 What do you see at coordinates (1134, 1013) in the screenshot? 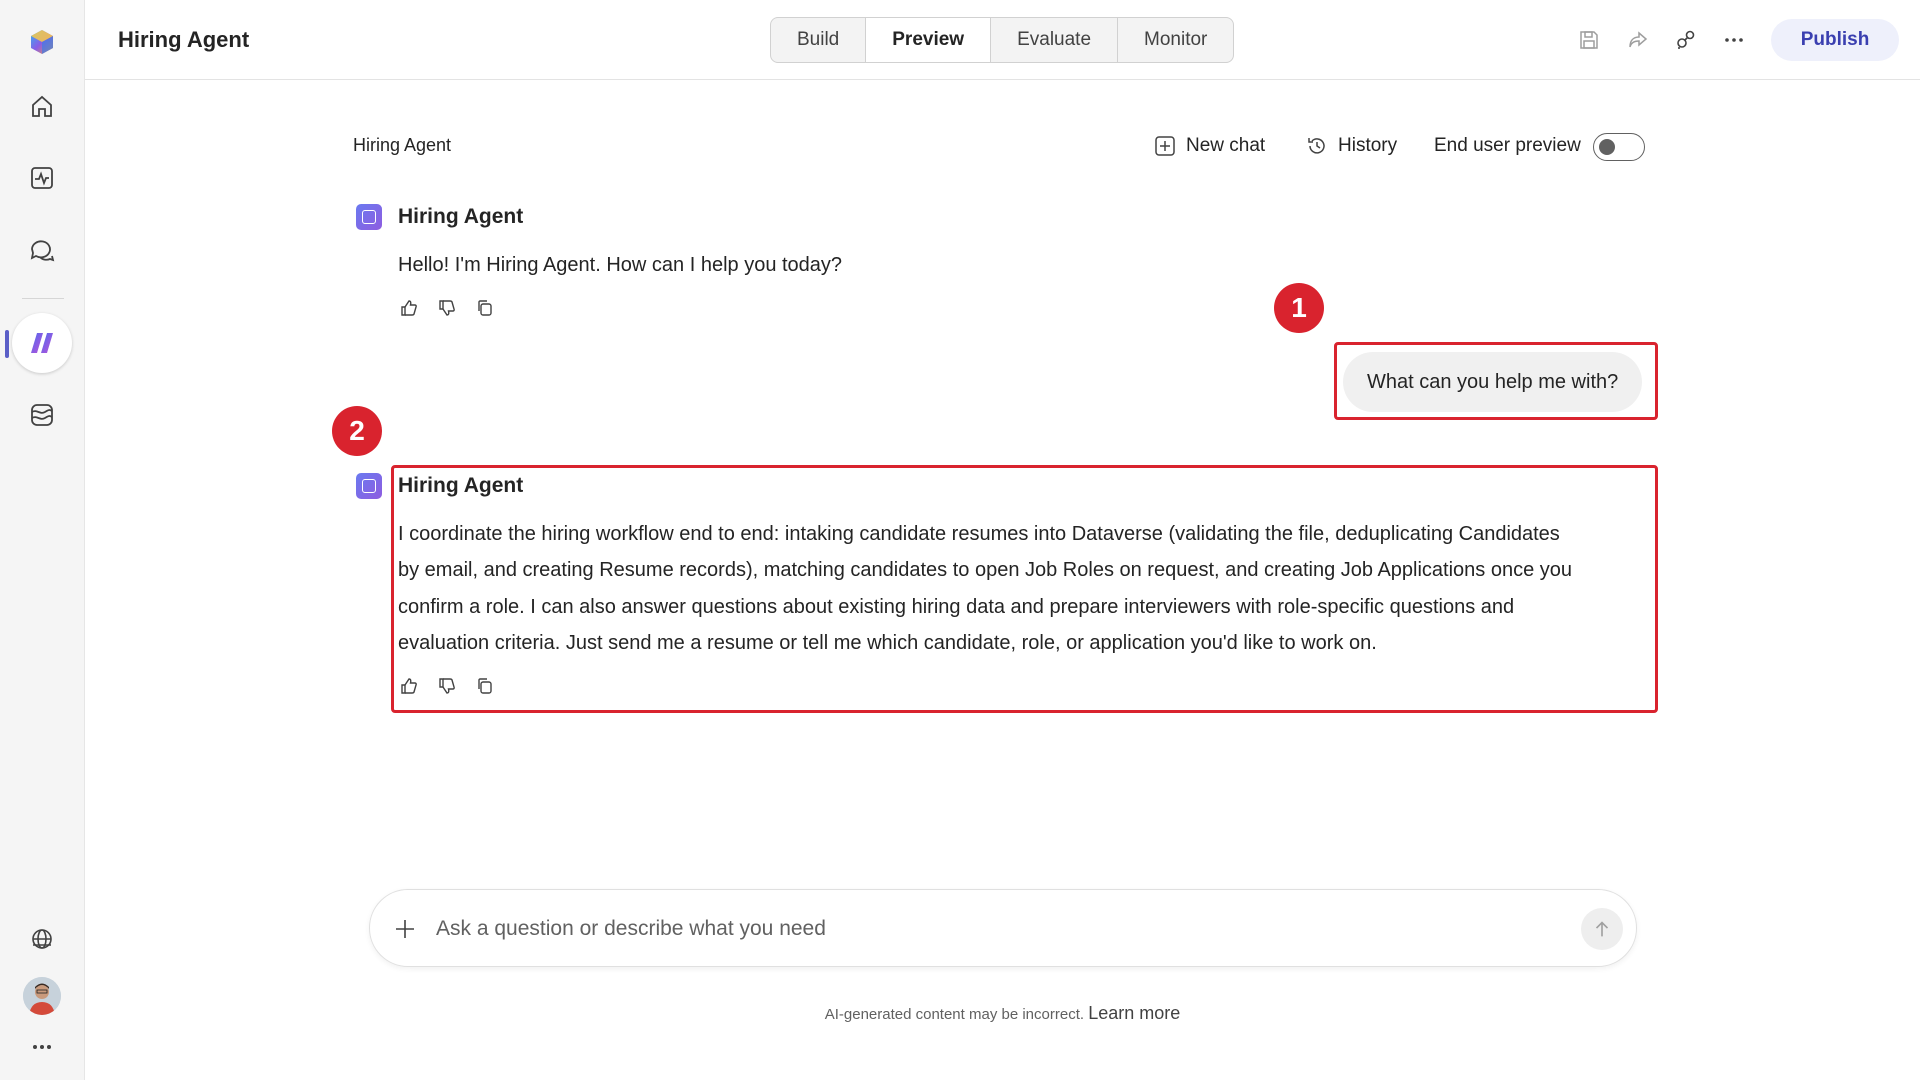
I see `learn-more-link: Learn more` at bounding box center [1134, 1013].